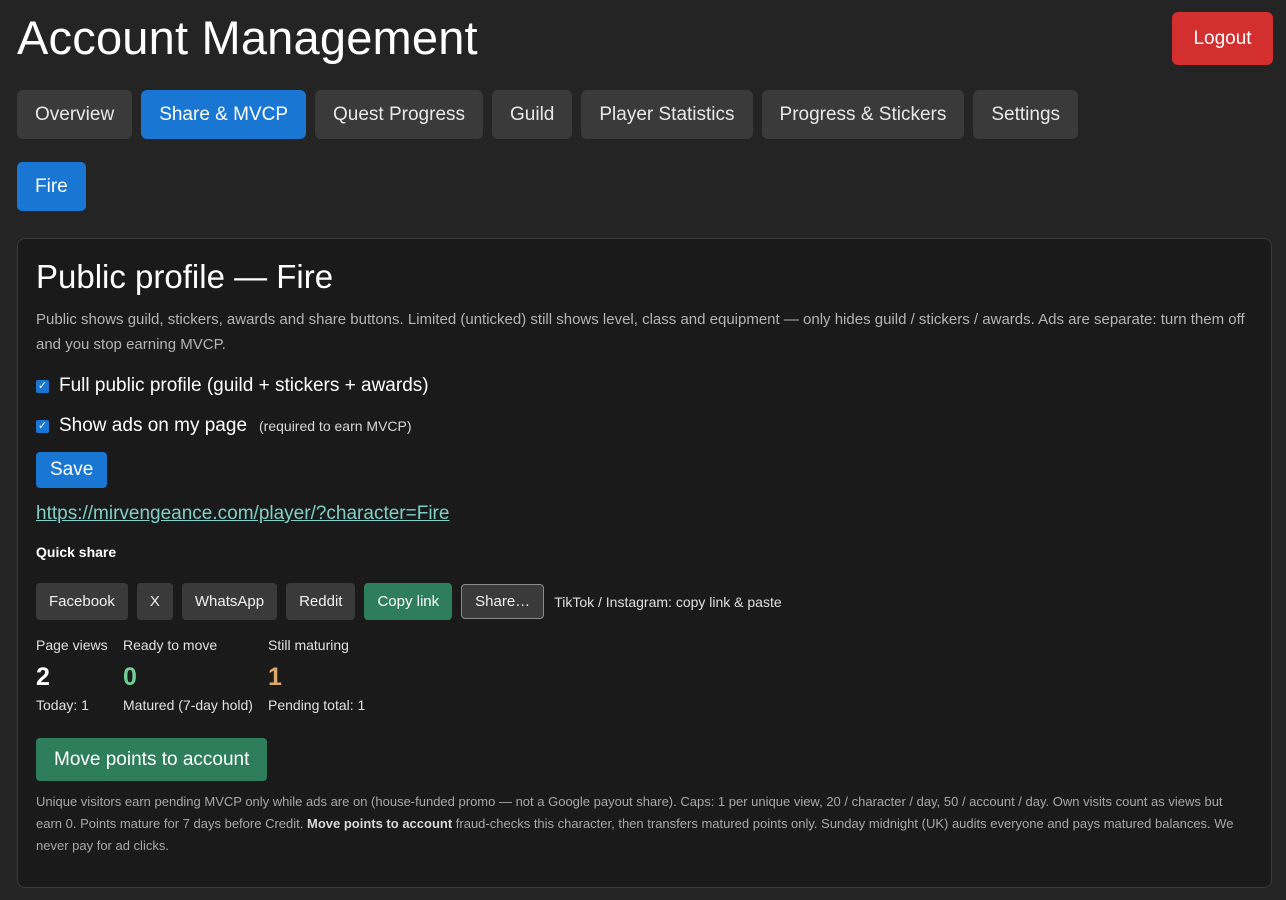  Describe the element at coordinates (43, 677) in the screenshot. I see `stat-page-views-value: 2` at that location.